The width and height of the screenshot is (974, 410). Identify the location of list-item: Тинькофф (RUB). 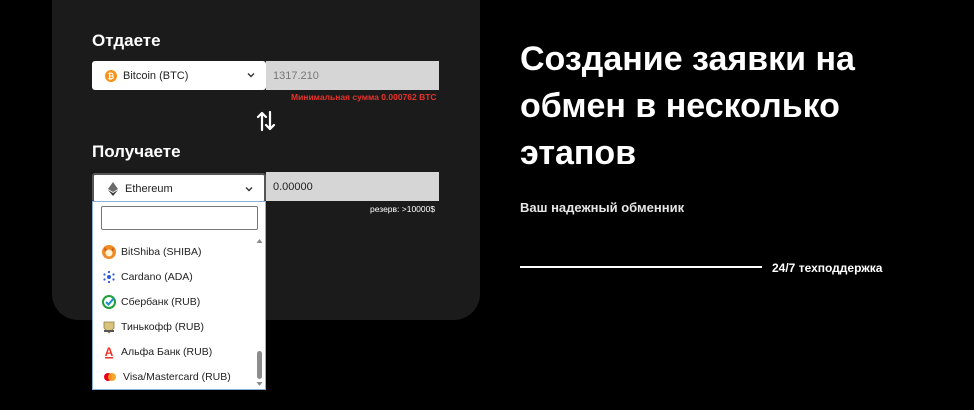
(174, 327).